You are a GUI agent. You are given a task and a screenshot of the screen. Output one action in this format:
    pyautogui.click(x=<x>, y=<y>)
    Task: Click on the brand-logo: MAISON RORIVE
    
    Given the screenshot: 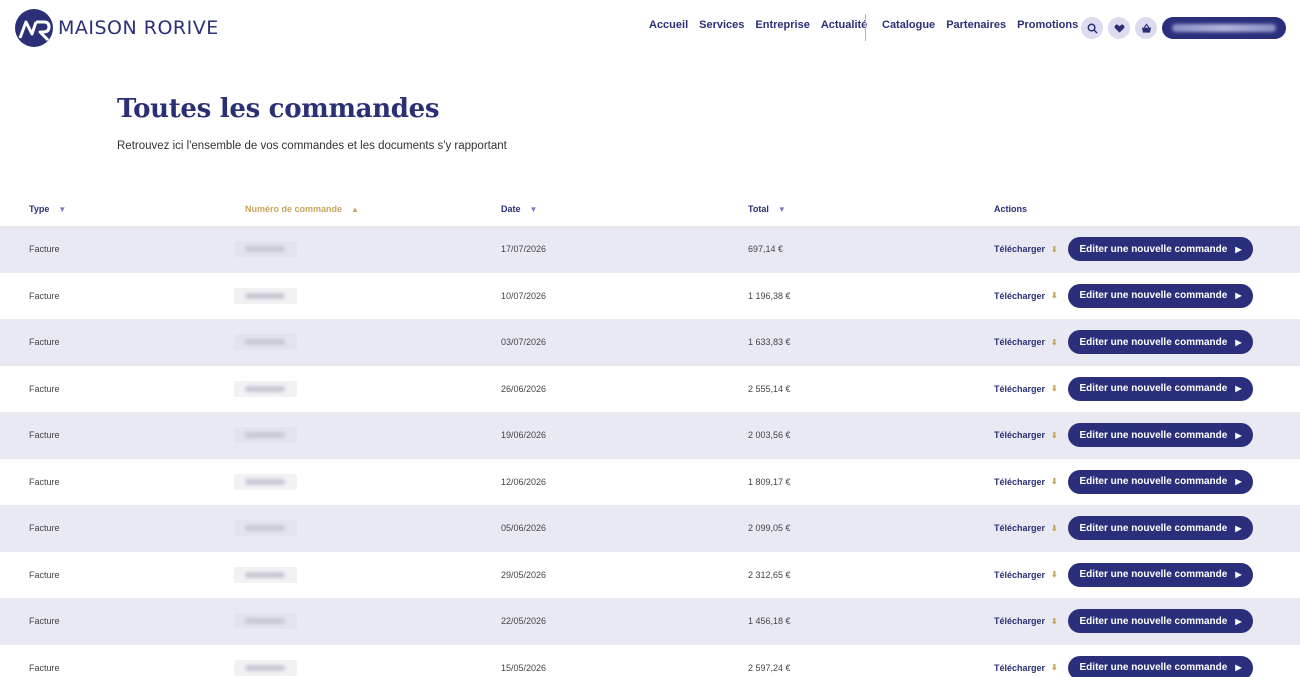 What is the action you would take?
    pyautogui.click(x=115, y=28)
    